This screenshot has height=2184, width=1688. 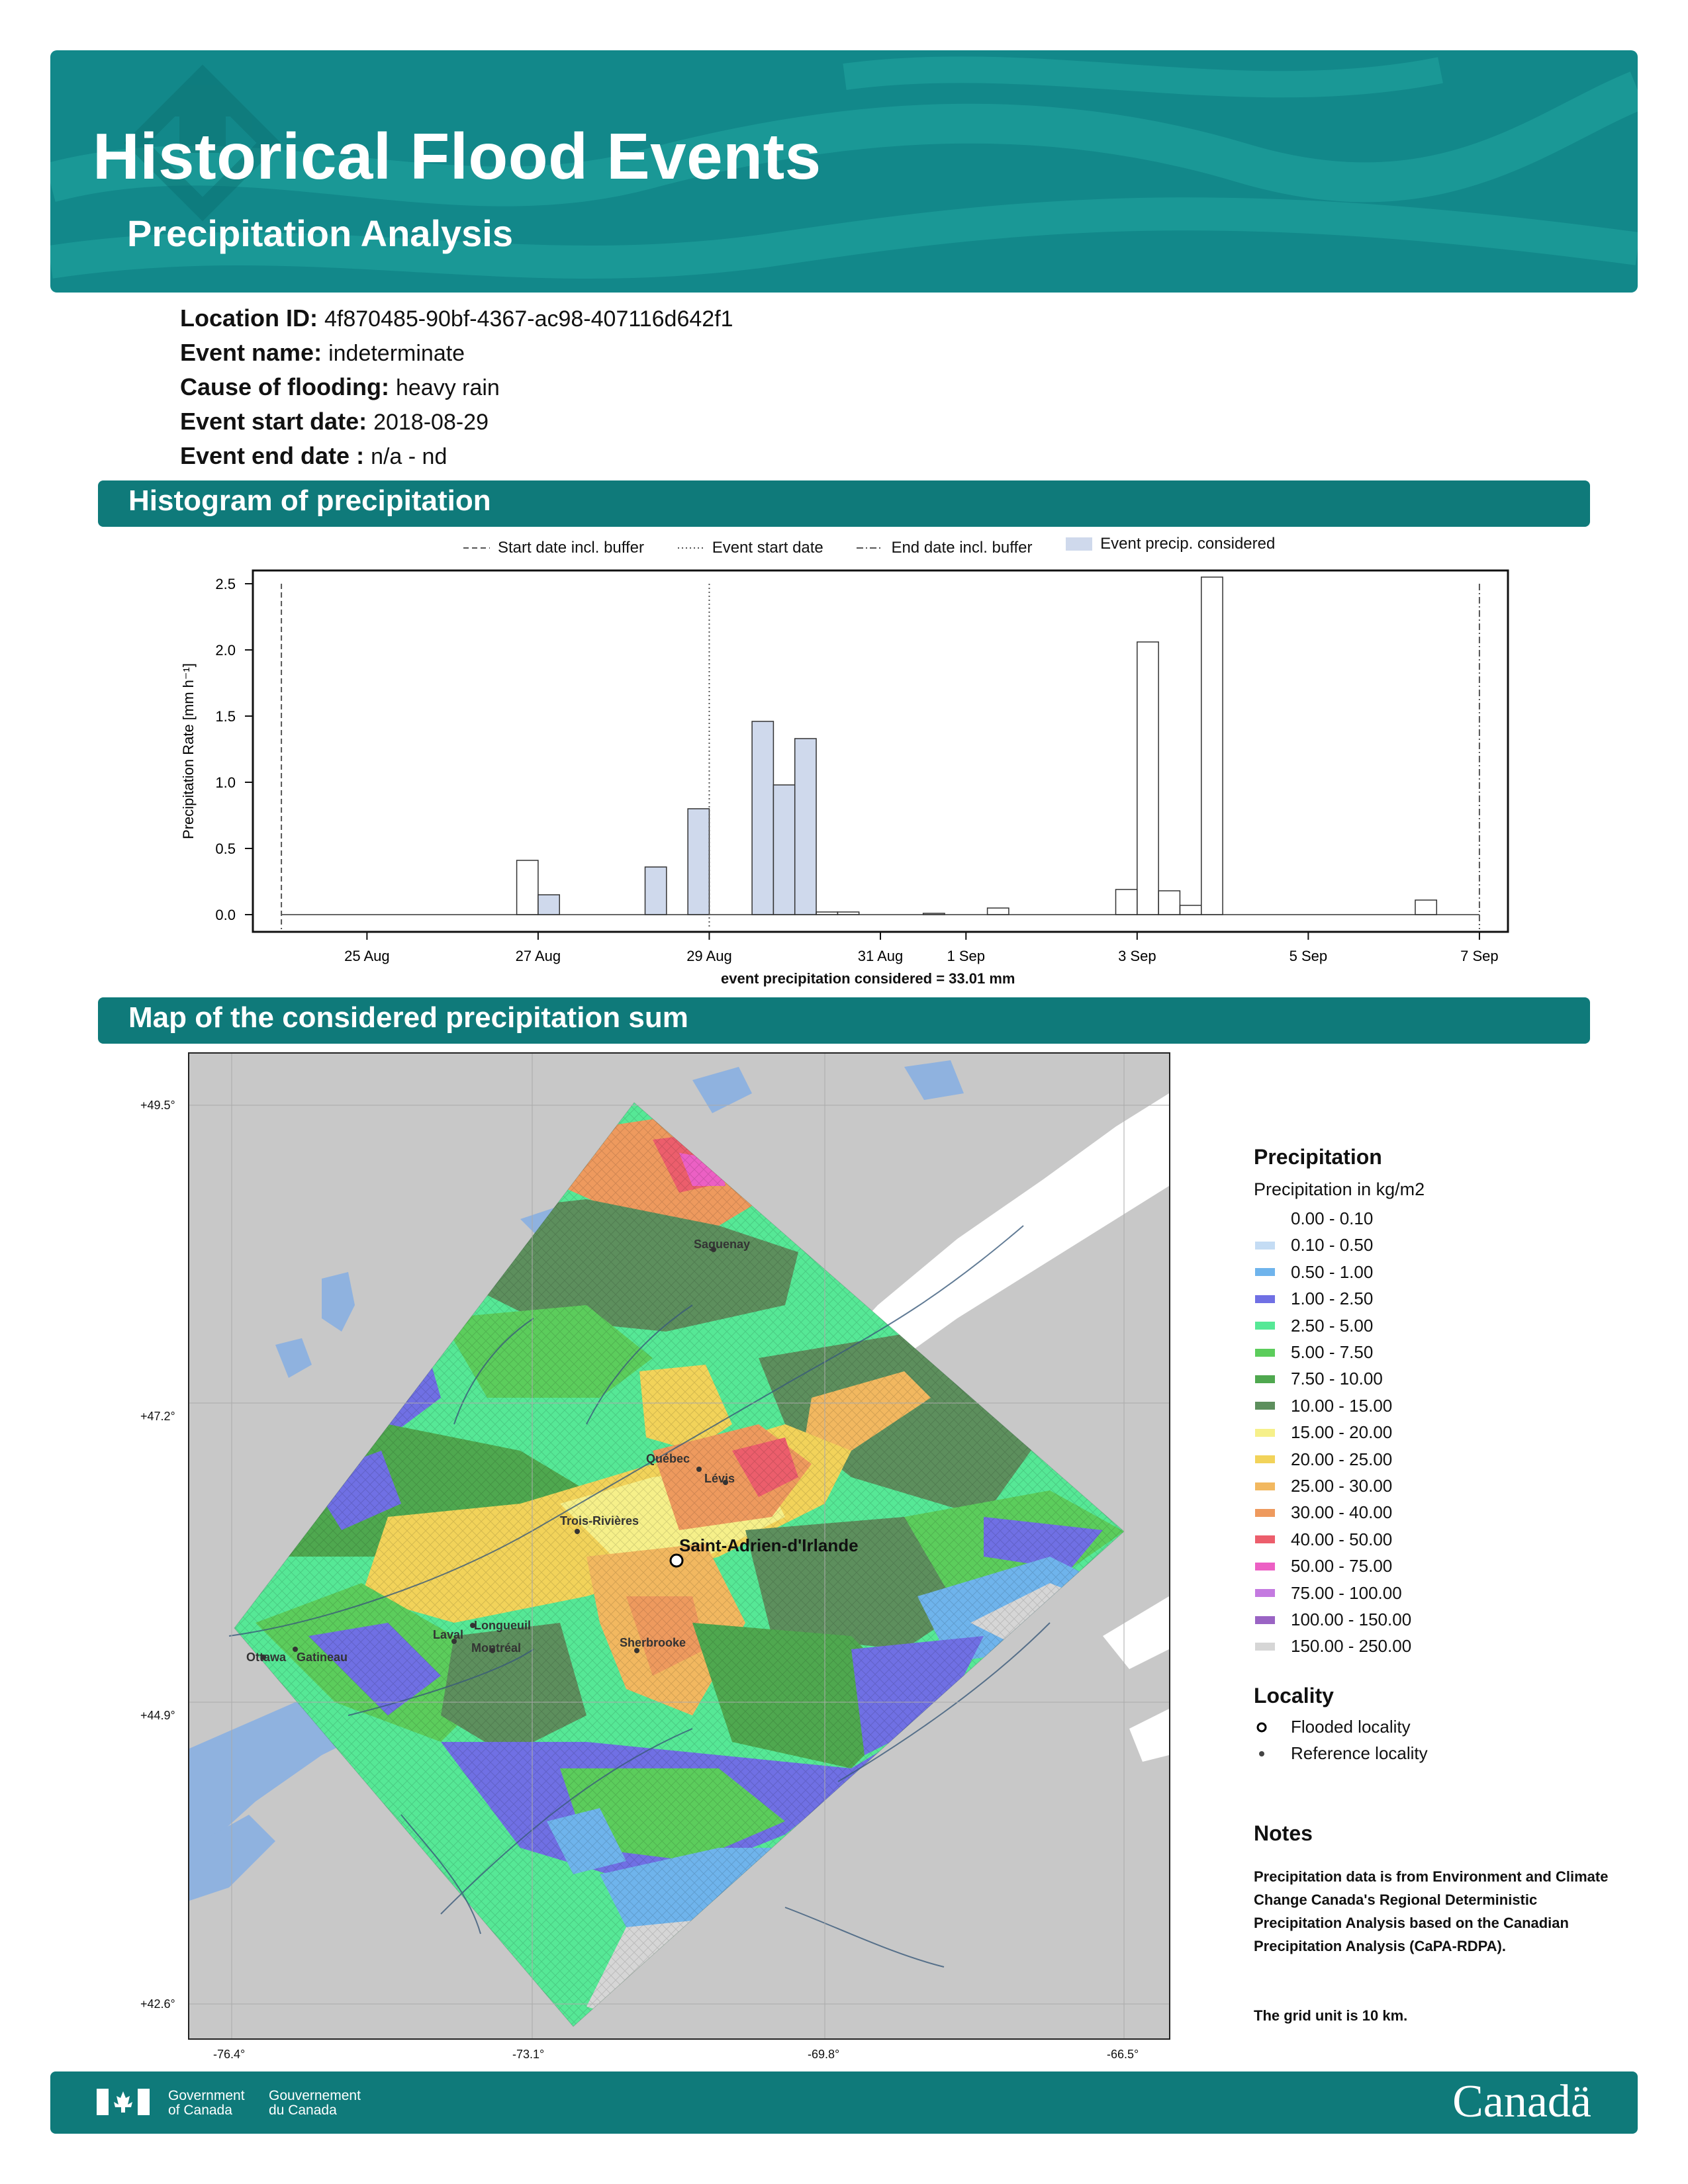 I want to click on legend-class-row: 1.00 - 2.50, so click(x=1314, y=1299).